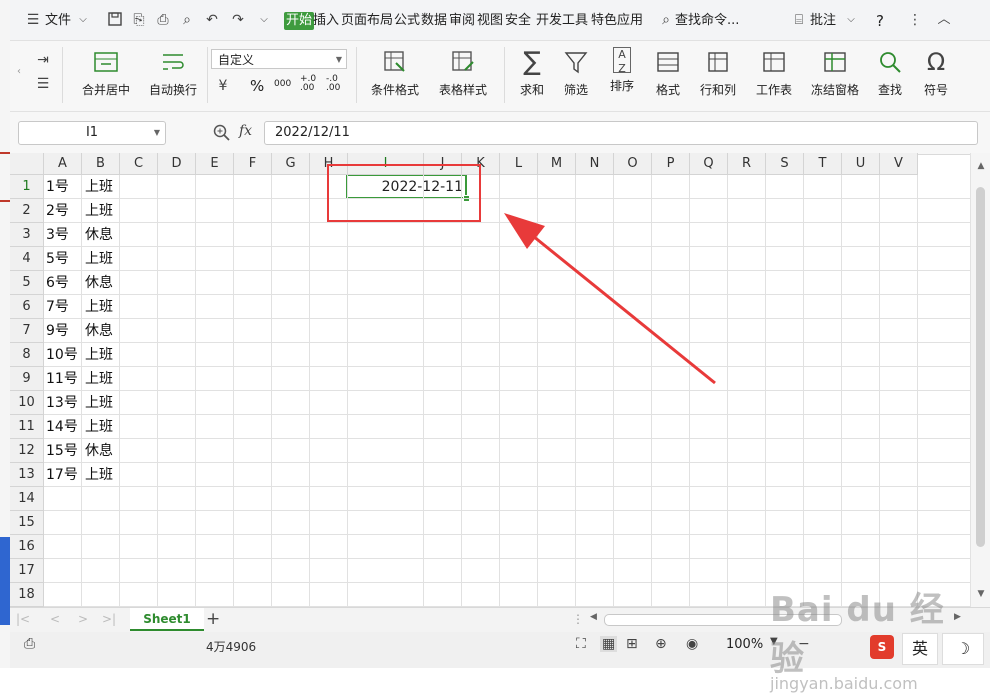 This screenshot has height=693, width=990. I want to click on more-sheets-icon: ⋮, so click(578, 619).